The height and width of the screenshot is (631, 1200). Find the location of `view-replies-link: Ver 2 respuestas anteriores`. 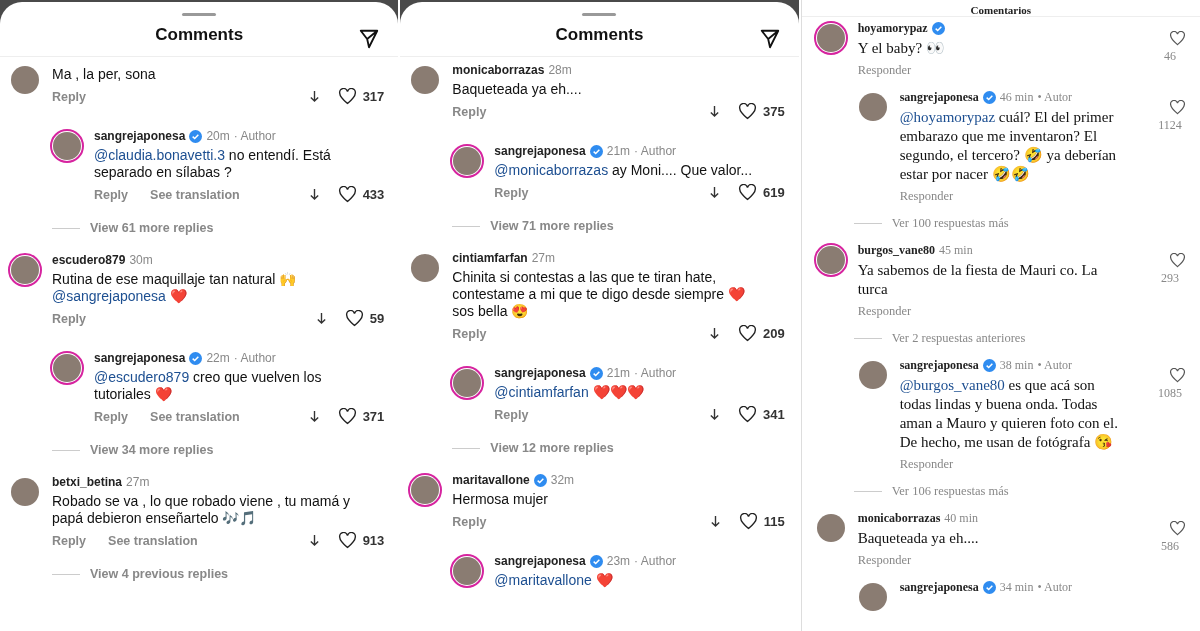

view-replies-link: Ver 2 respuestas anteriores is located at coordinates (958, 338).